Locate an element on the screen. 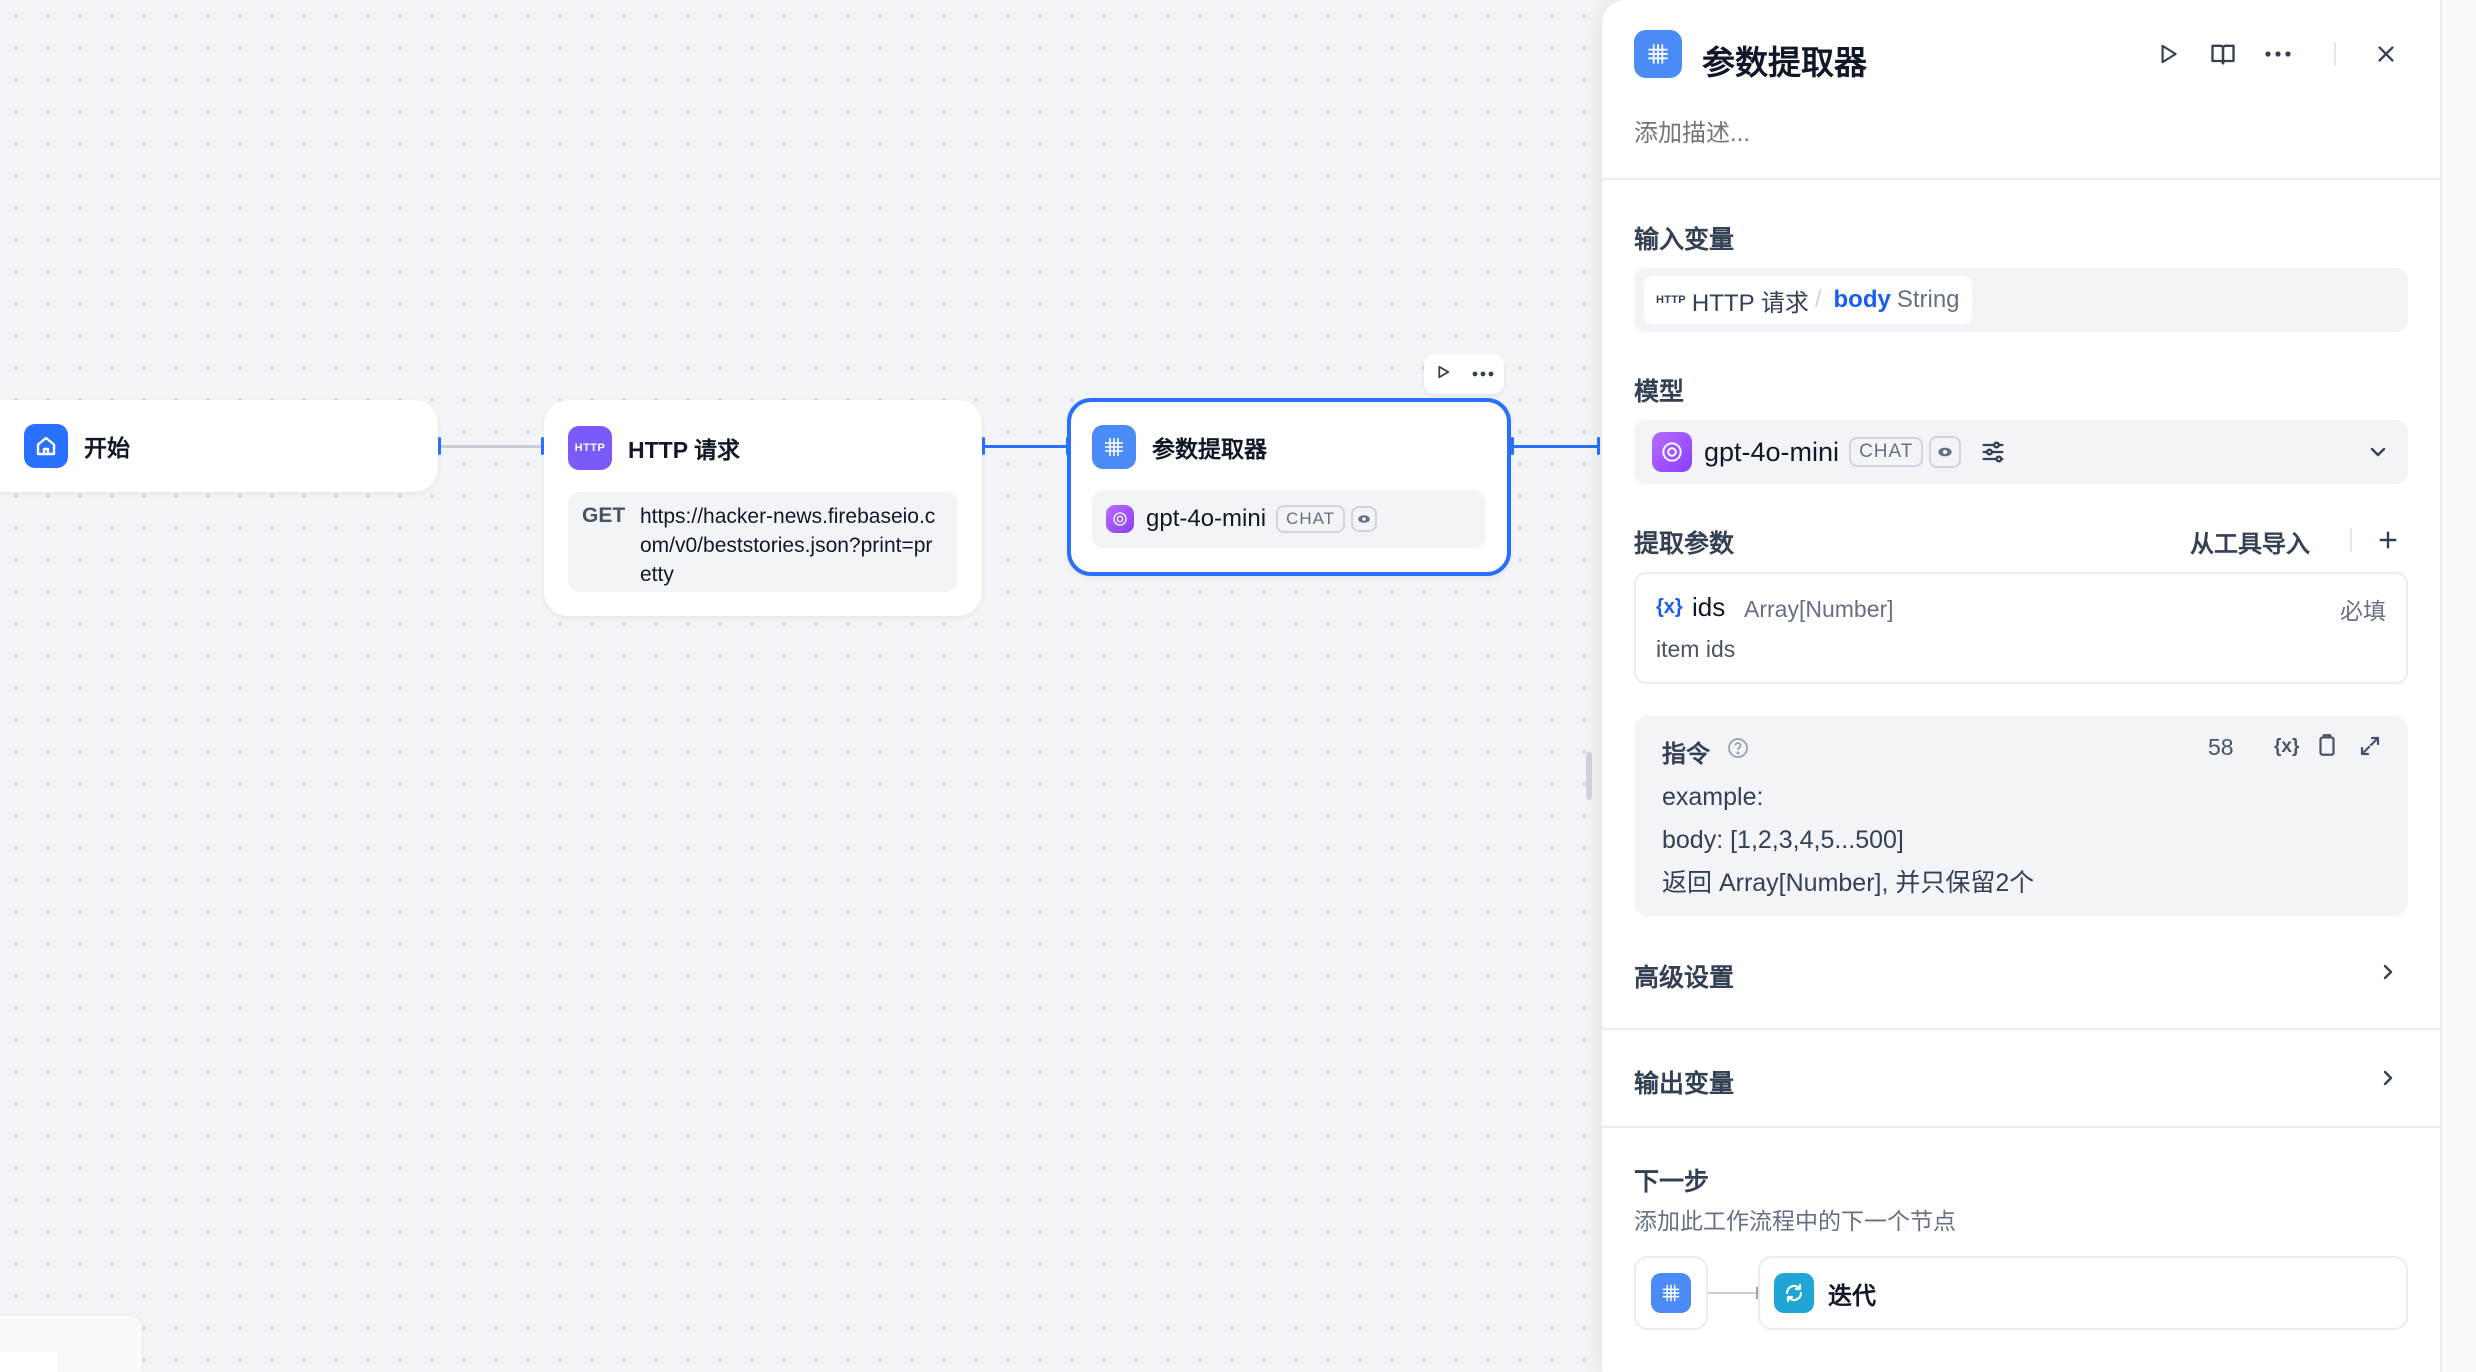  edge-param-to-next is located at coordinates (1556, 446).